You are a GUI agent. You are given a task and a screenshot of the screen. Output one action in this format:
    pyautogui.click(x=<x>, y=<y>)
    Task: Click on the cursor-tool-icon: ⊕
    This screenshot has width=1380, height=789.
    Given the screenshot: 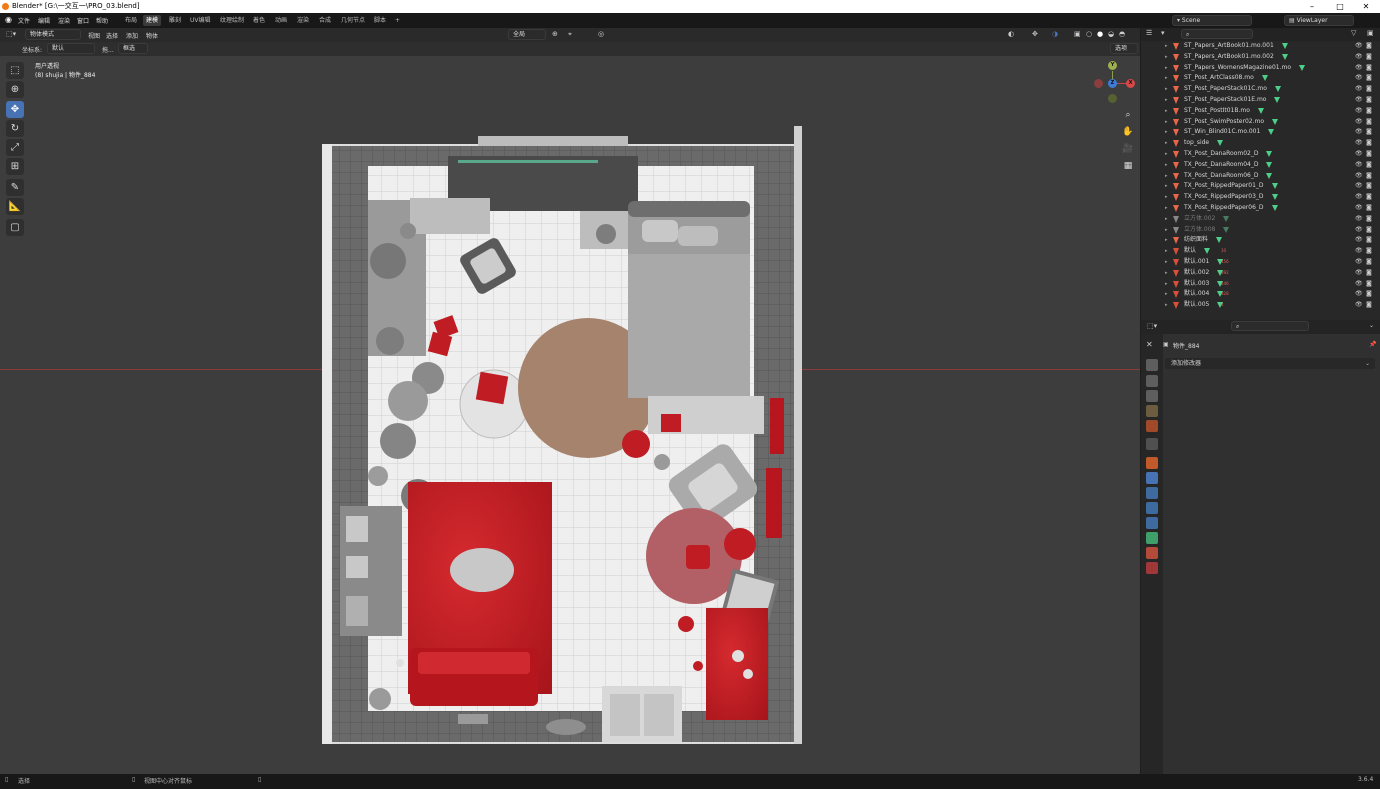 What is the action you would take?
    pyautogui.click(x=15, y=89)
    